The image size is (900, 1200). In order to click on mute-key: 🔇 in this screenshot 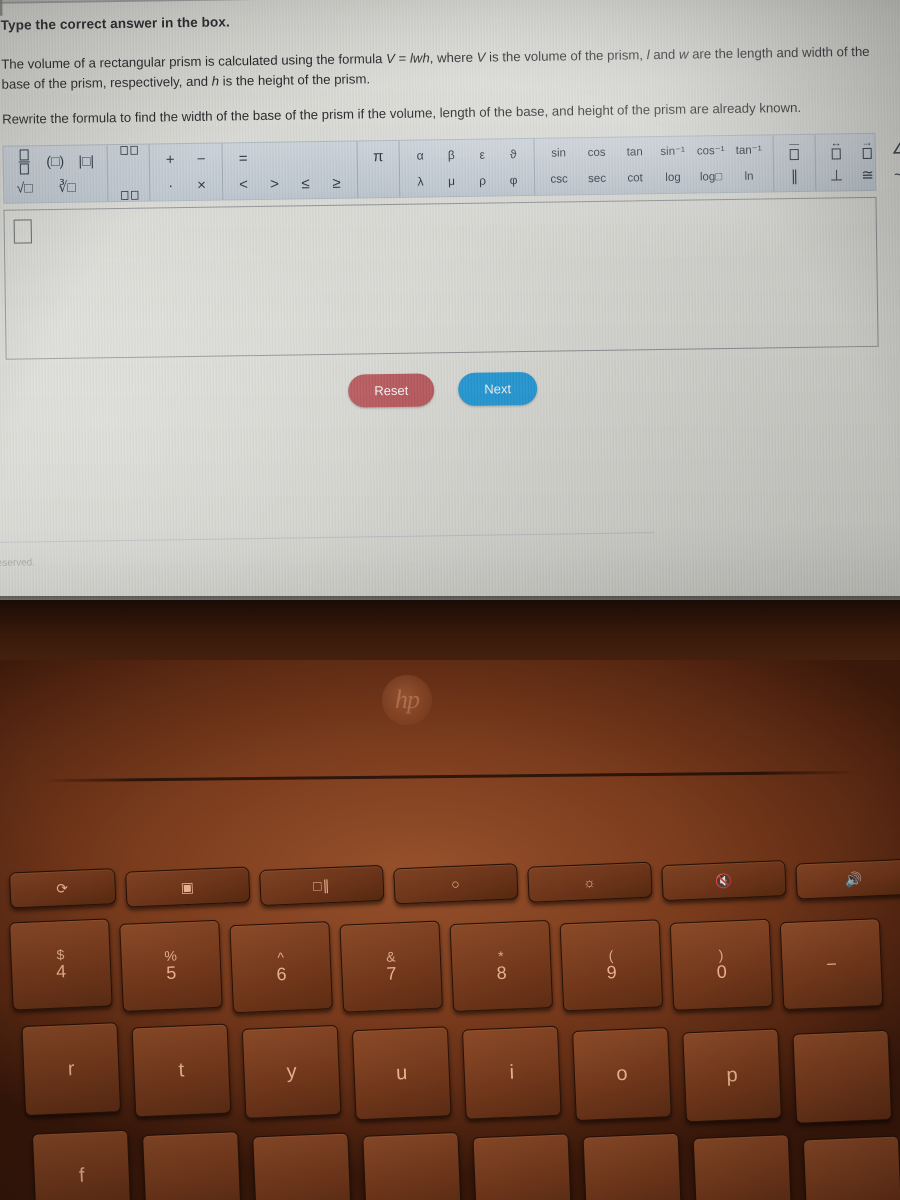, I will do `click(724, 880)`.